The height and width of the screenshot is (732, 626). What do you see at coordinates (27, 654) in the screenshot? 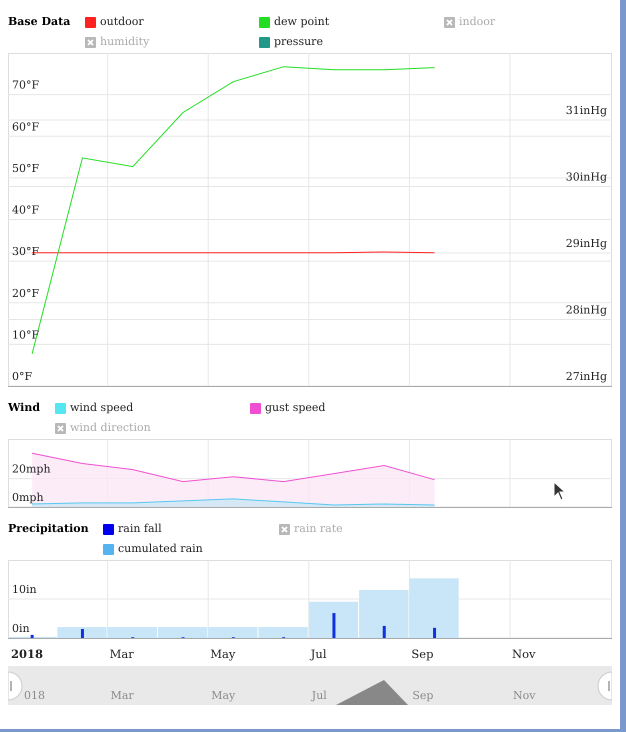
I see `axis-label: 2018` at bounding box center [27, 654].